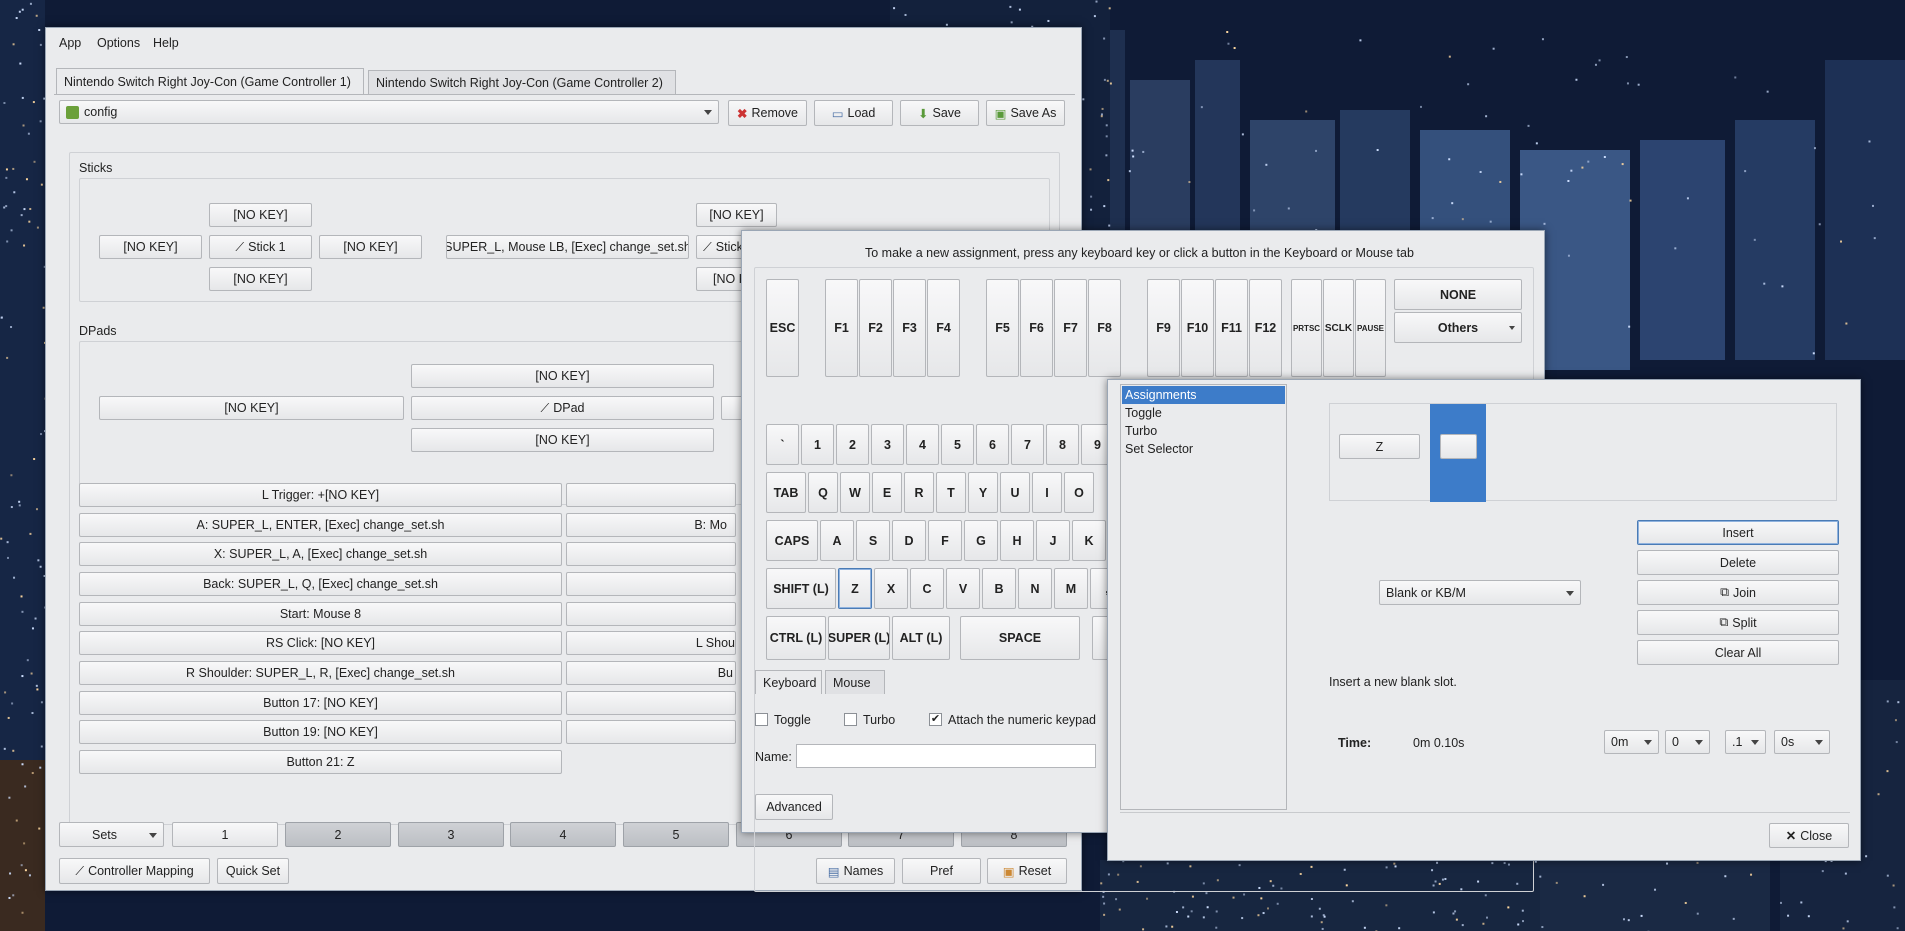 Image resolution: width=1905 pixels, height=931 pixels. I want to click on turbo-checkbox, so click(850, 719).